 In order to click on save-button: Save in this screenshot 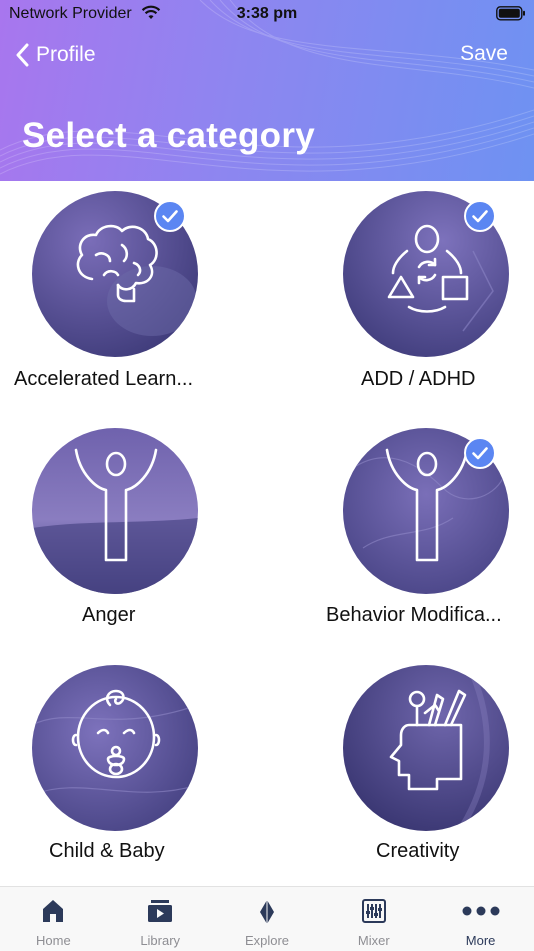, I will do `click(484, 54)`.